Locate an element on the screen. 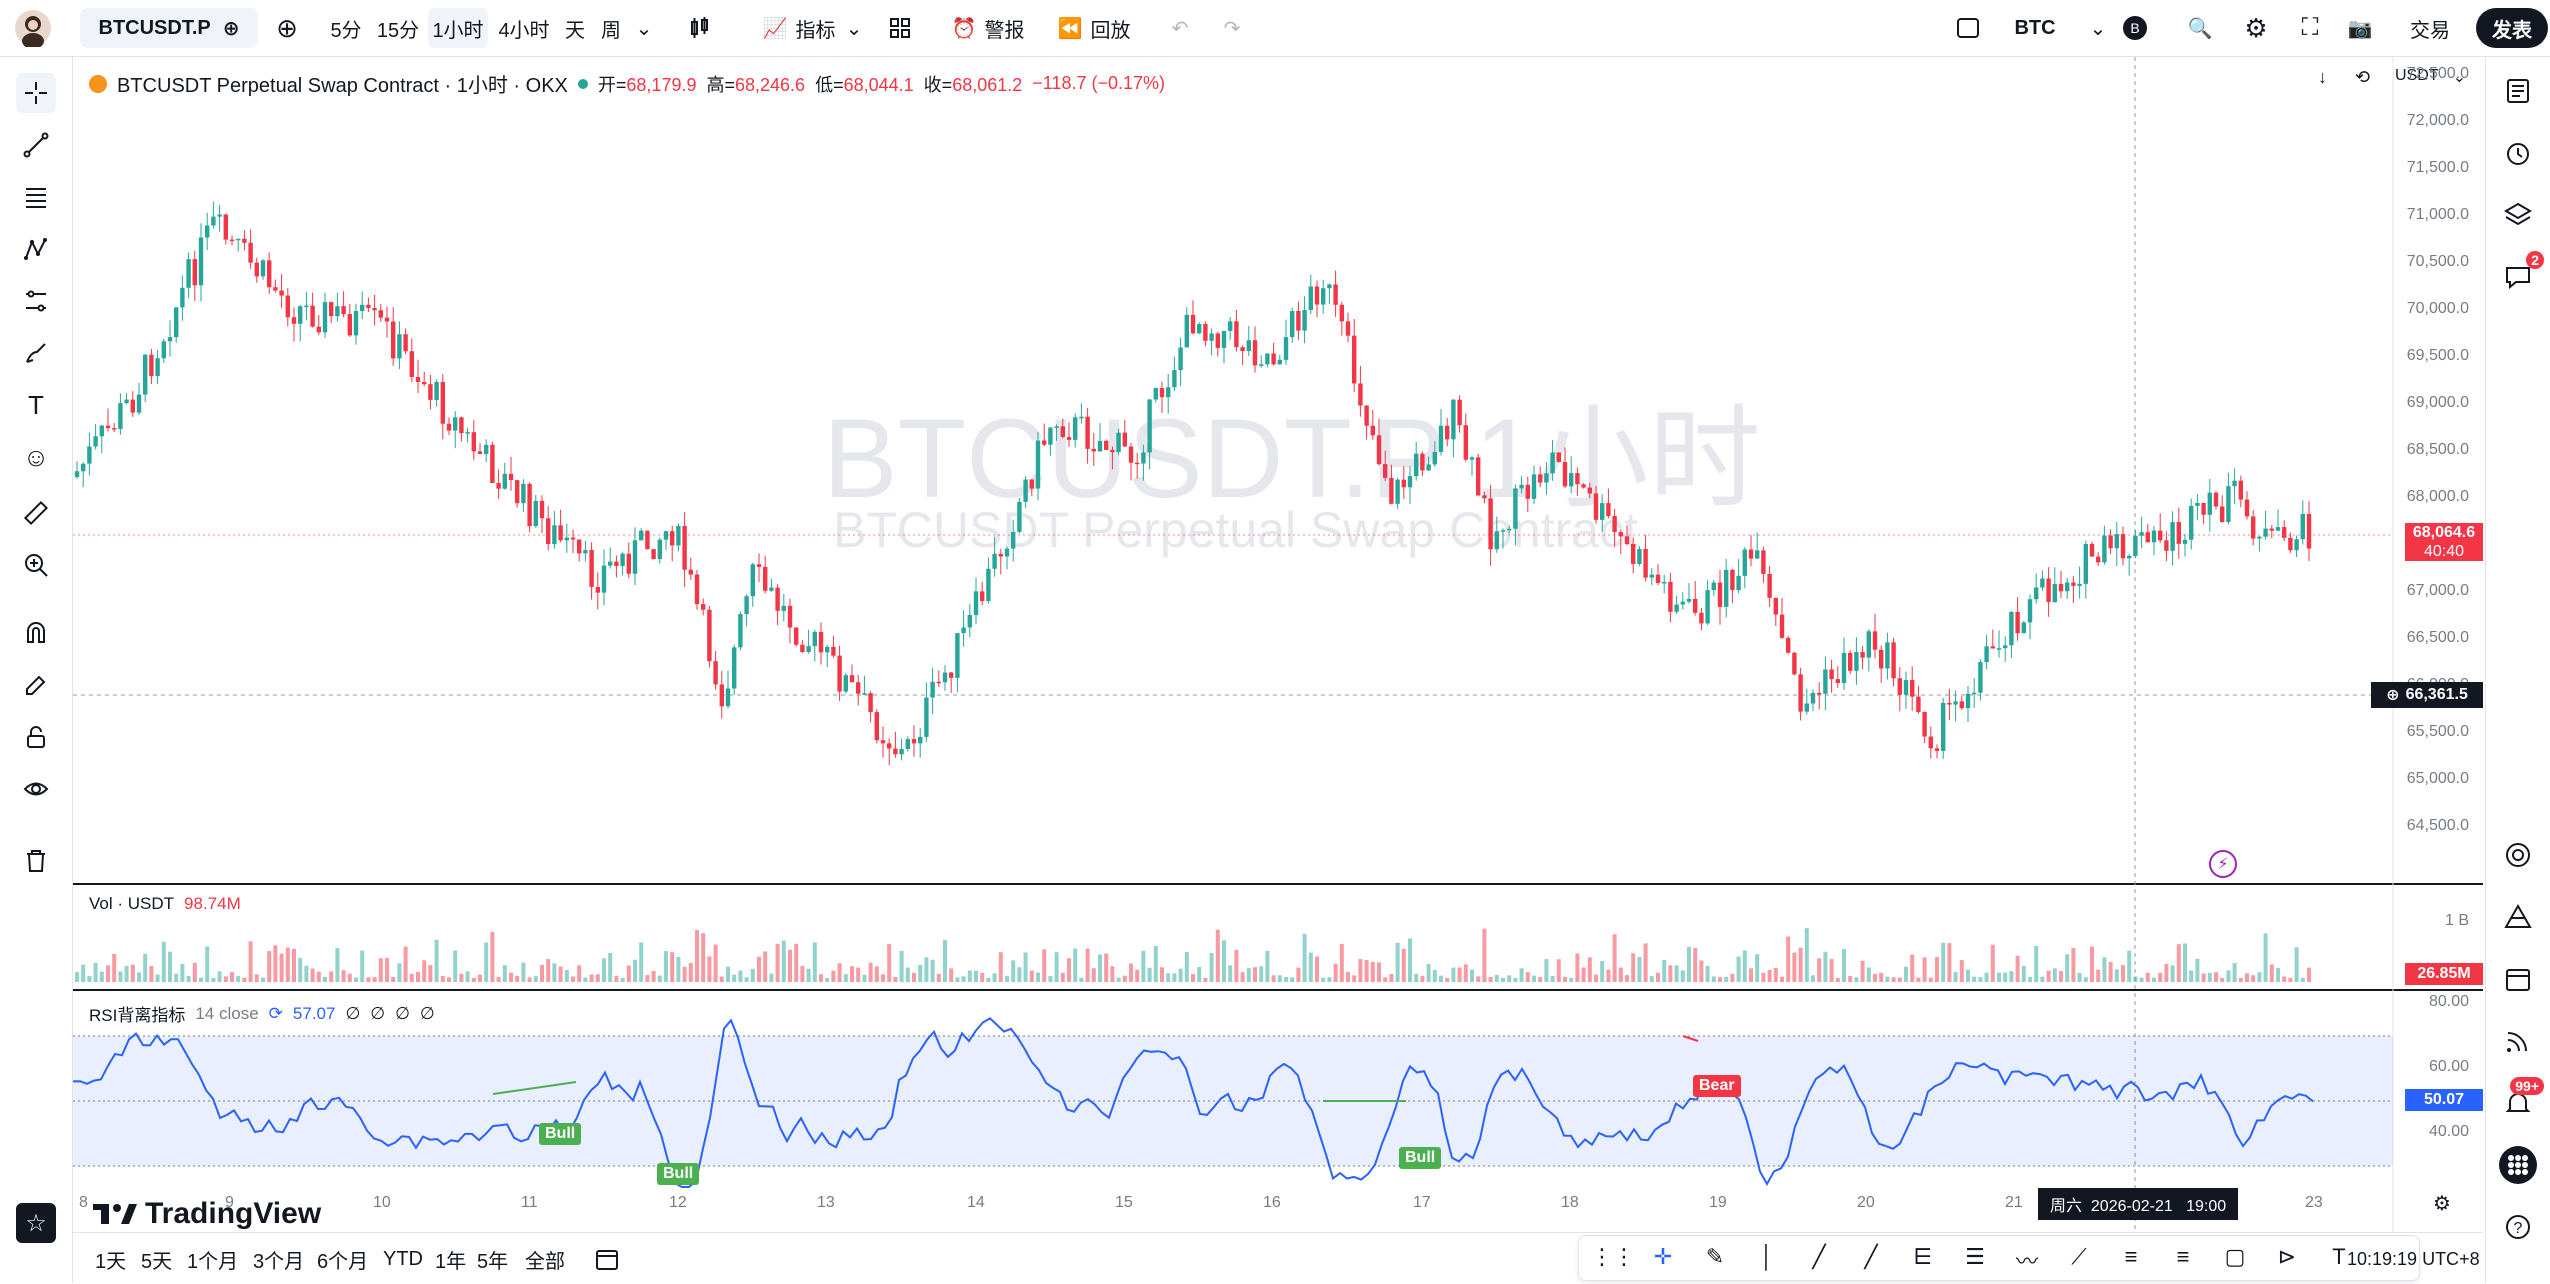 The height and width of the screenshot is (1284, 2550). range-5y: 5年 is located at coordinates (492, 1259).